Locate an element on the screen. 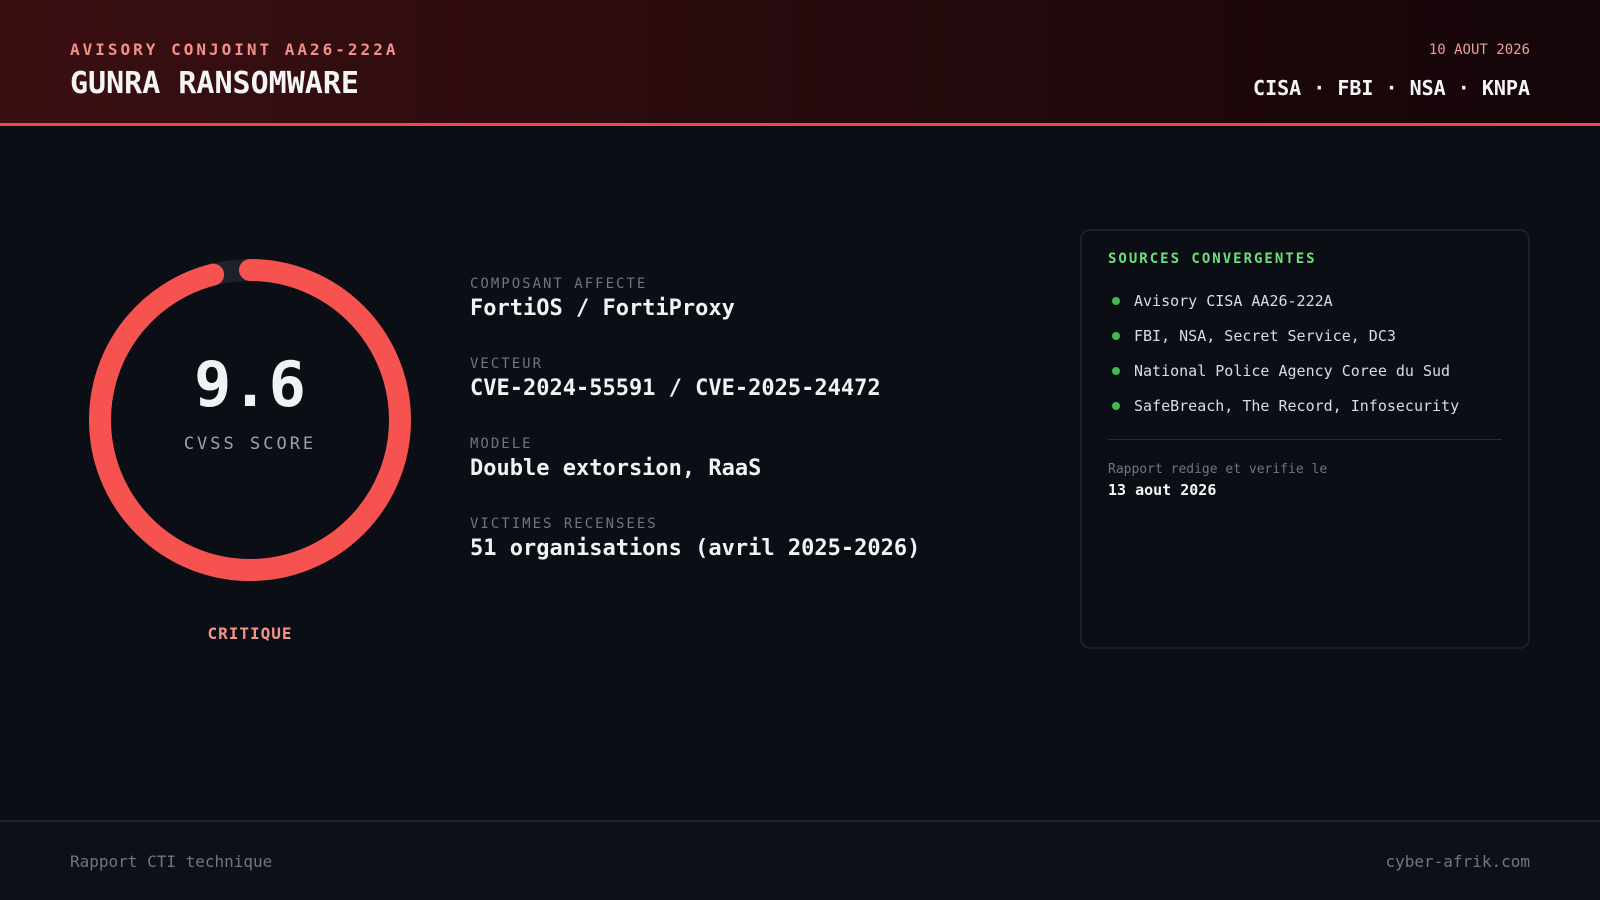  field-vector: VECTEUR CVE-2024-55591 / CVE-2025-24472 is located at coordinates (695, 396).